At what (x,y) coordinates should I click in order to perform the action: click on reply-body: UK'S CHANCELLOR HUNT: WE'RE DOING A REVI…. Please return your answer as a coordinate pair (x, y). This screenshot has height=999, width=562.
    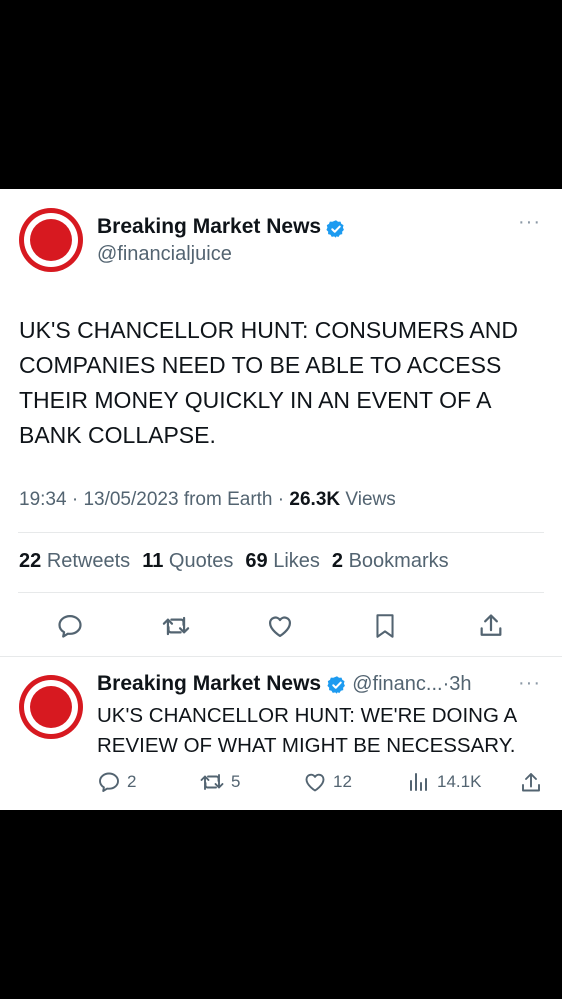
    Looking at the image, I should click on (322, 731).